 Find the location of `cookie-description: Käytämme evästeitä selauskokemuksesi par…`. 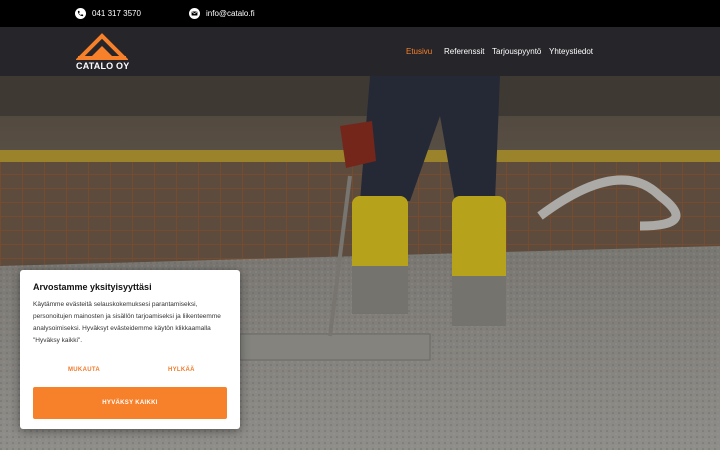

cookie-description: Käytämme evästeitä selauskokemuksesi par… is located at coordinates (127, 322).